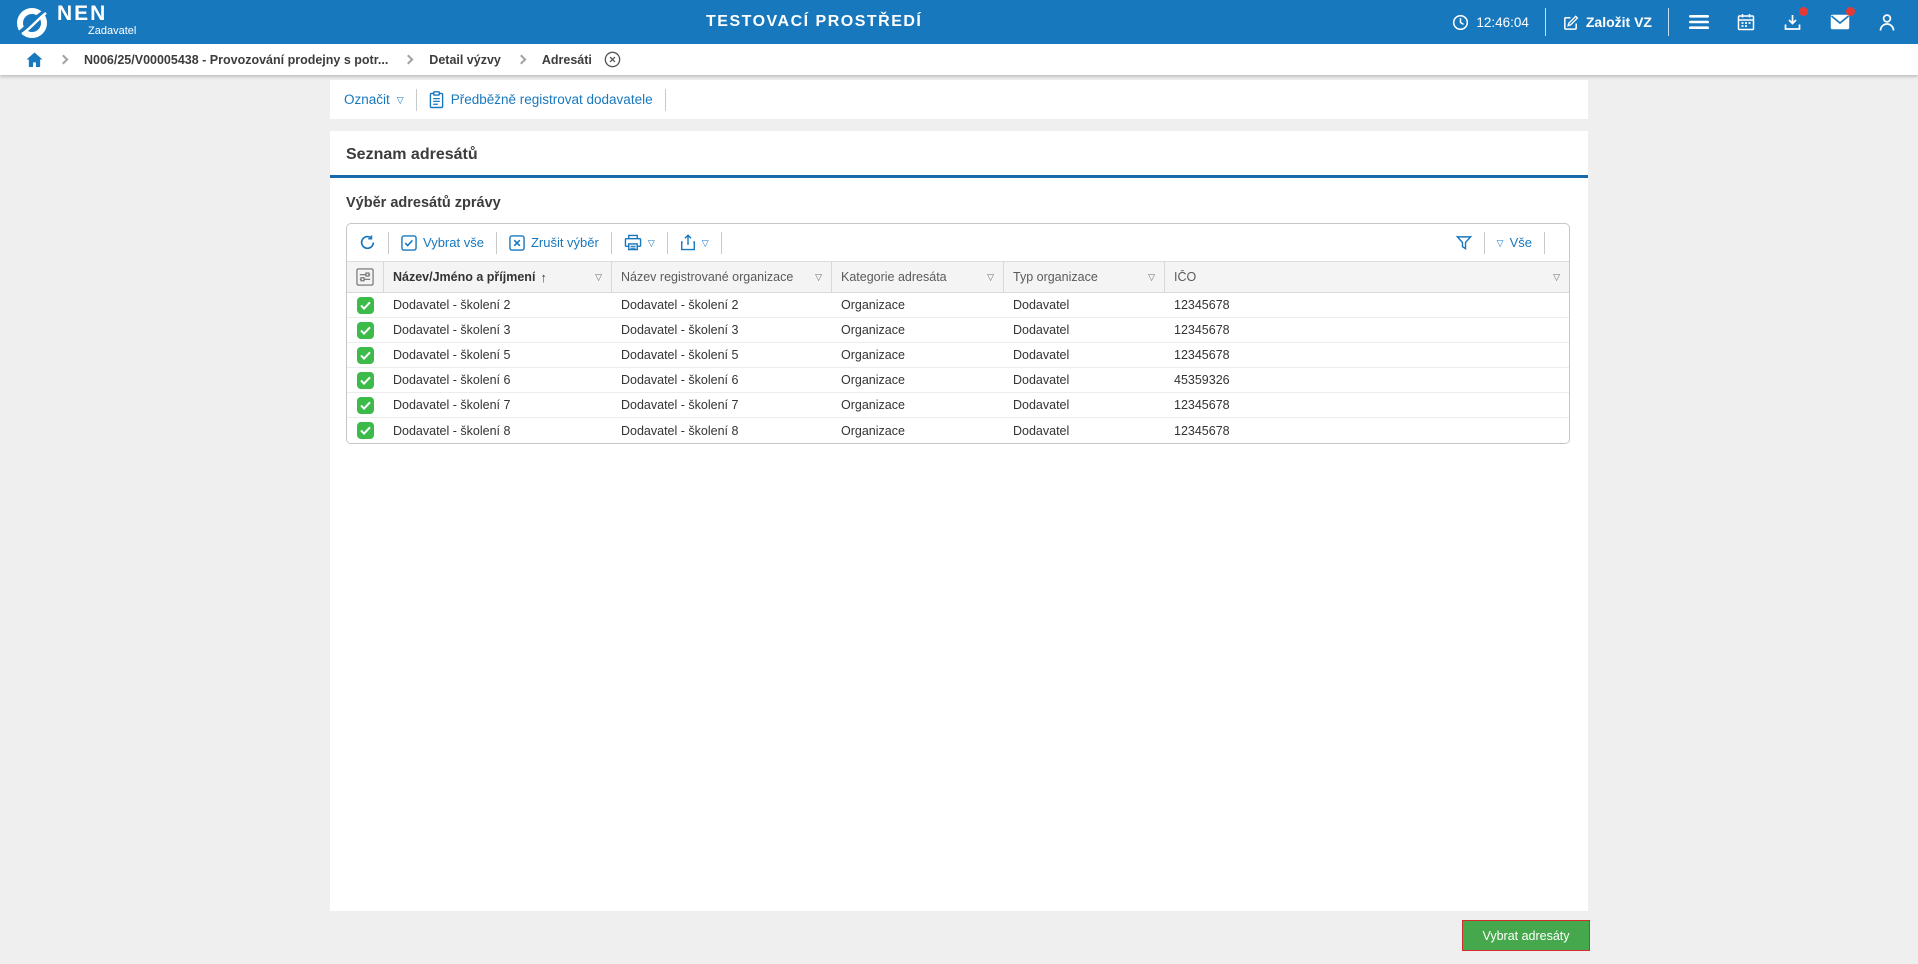 Image resolution: width=1918 pixels, height=964 pixels. Describe the element at coordinates (1839, 22) in the screenshot. I see `messages-button` at that location.